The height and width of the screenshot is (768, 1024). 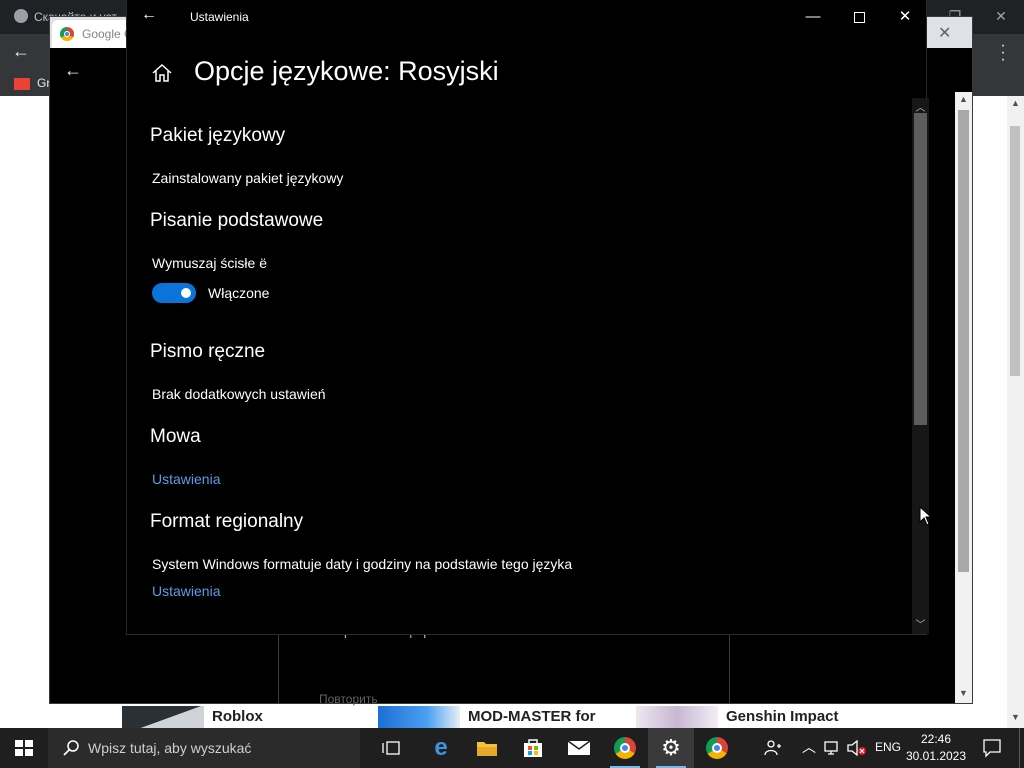 What do you see at coordinates (936, 739) in the screenshot?
I see `clock-time: 22:46` at bounding box center [936, 739].